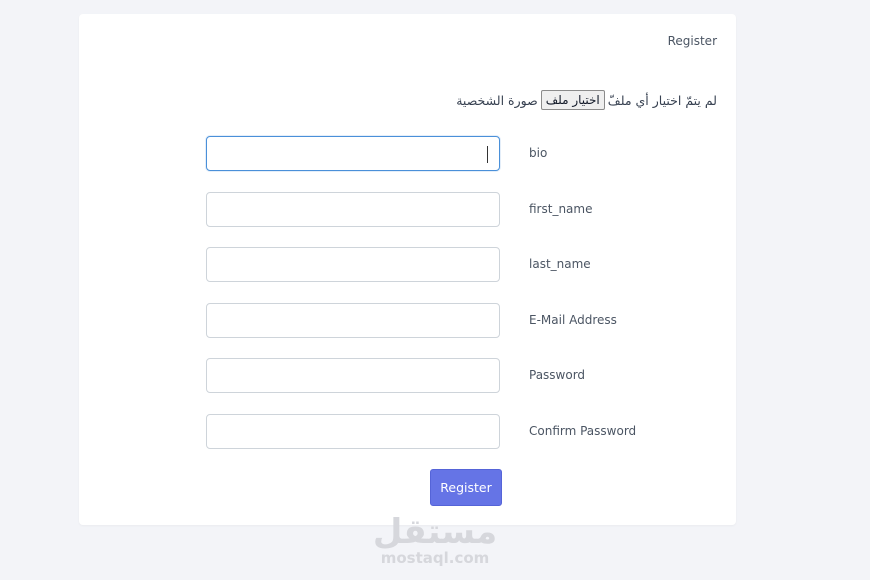 This screenshot has height=580, width=870. I want to click on field-row-first-name: first_name, so click(441, 210).